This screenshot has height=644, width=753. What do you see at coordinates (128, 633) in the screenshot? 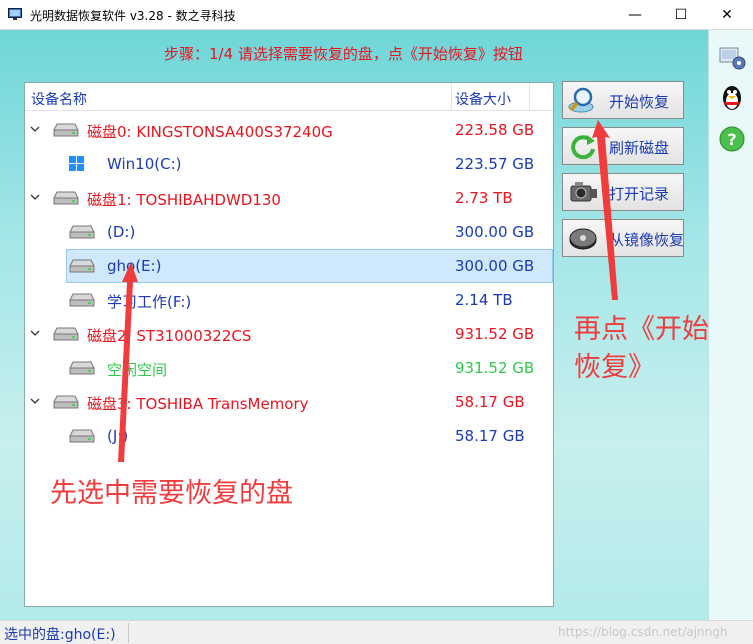
I see `status-divider` at bounding box center [128, 633].